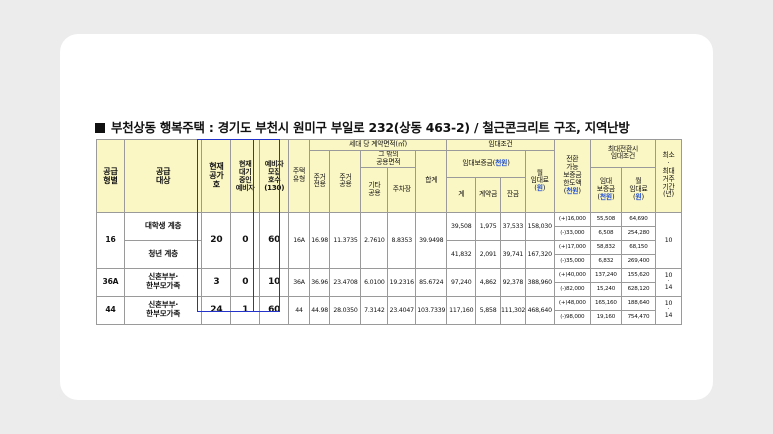  I want to click on header-area-group: 세대 당 계약면적(㎡), so click(378, 145).